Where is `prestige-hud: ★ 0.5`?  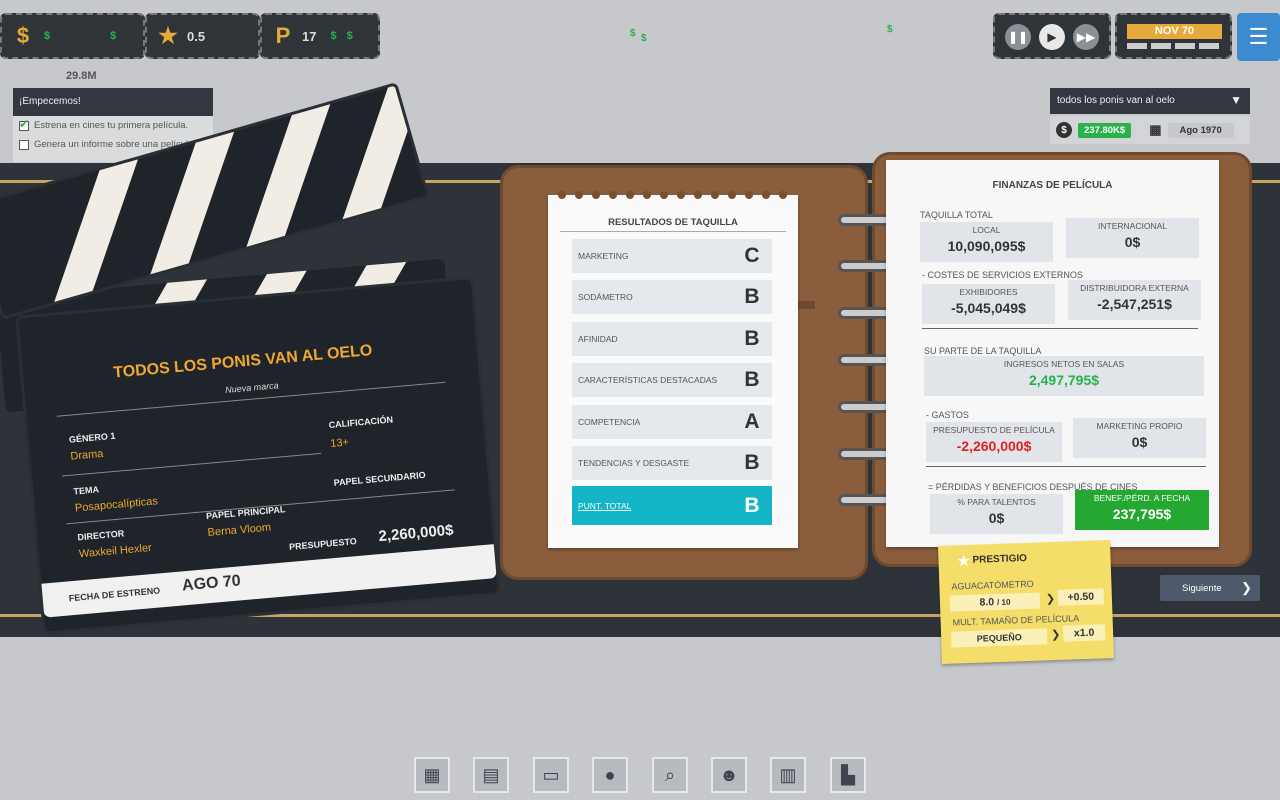 prestige-hud: ★ 0.5 is located at coordinates (202, 36).